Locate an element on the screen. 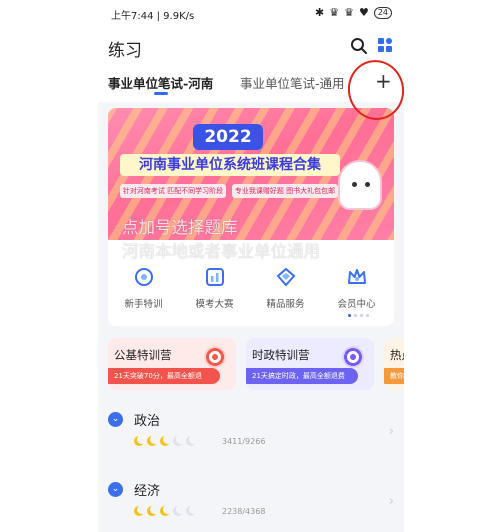  subject-title: 政治 is located at coordinates (147, 421).